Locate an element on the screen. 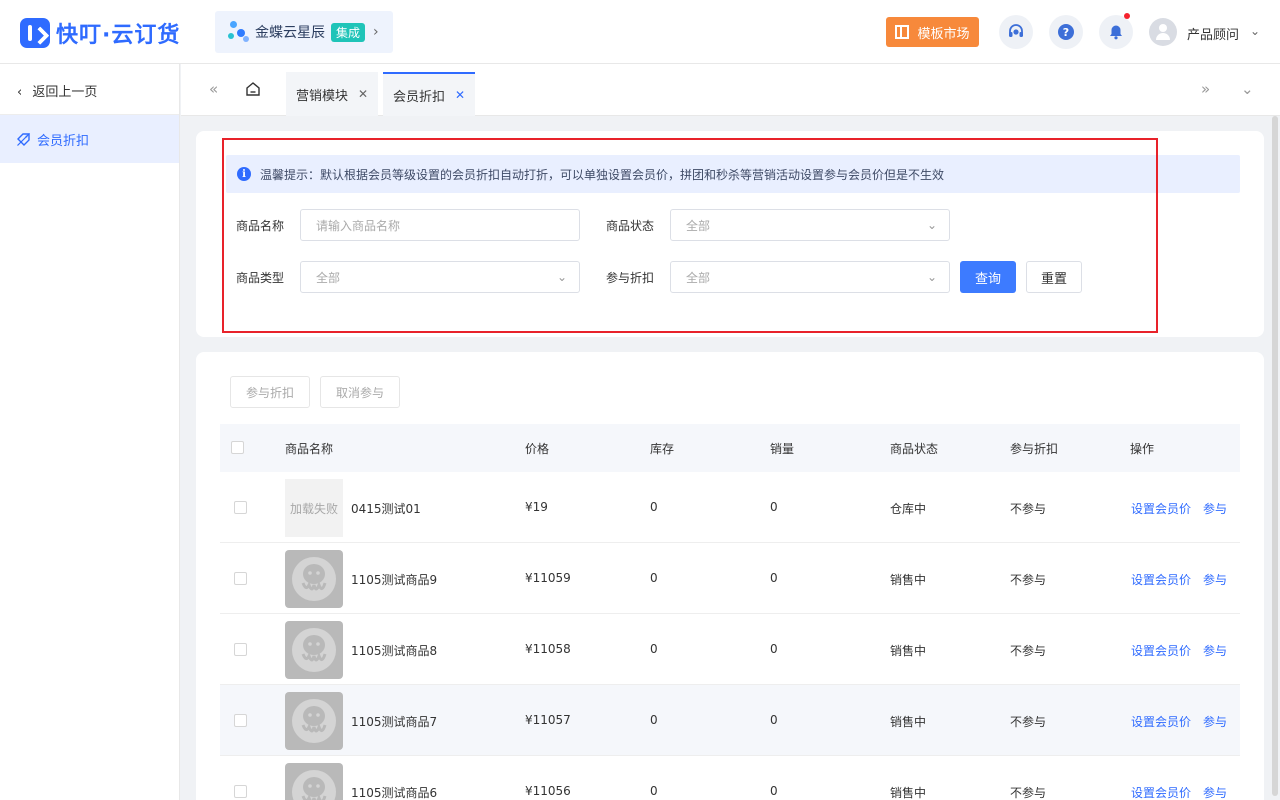 The image size is (1280, 800). scrollbar-thumb is located at coordinates (1275, 456).